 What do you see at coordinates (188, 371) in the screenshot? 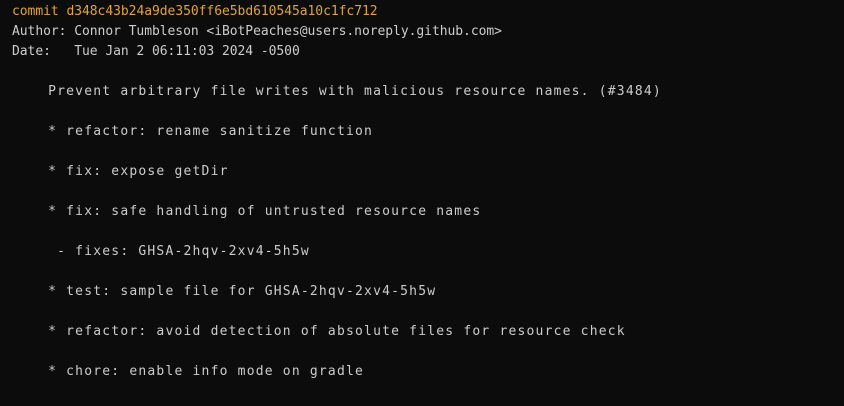
I see `message-line: * chore: enable info mode on gradle` at bounding box center [188, 371].